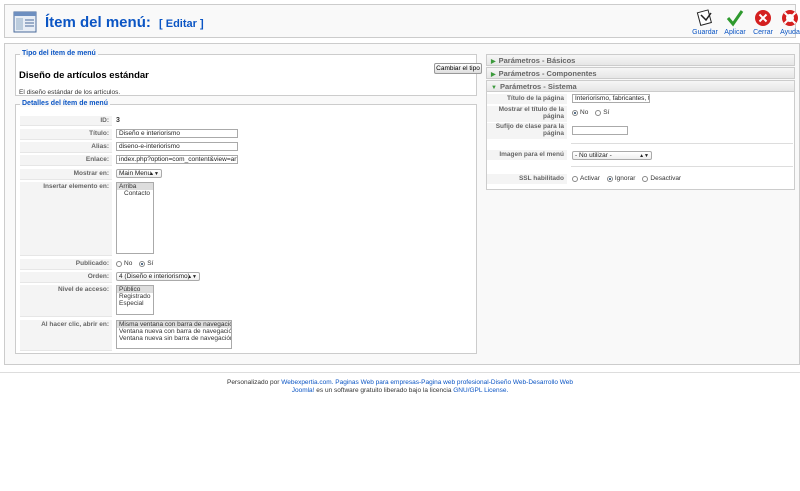 Image resolution: width=800 pixels, height=491 pixels. What do you see at coordinates (65, 103) in the screenshot?
I see `details-legend: Detalles del ítem de menú` at bounding box center [65, 103].